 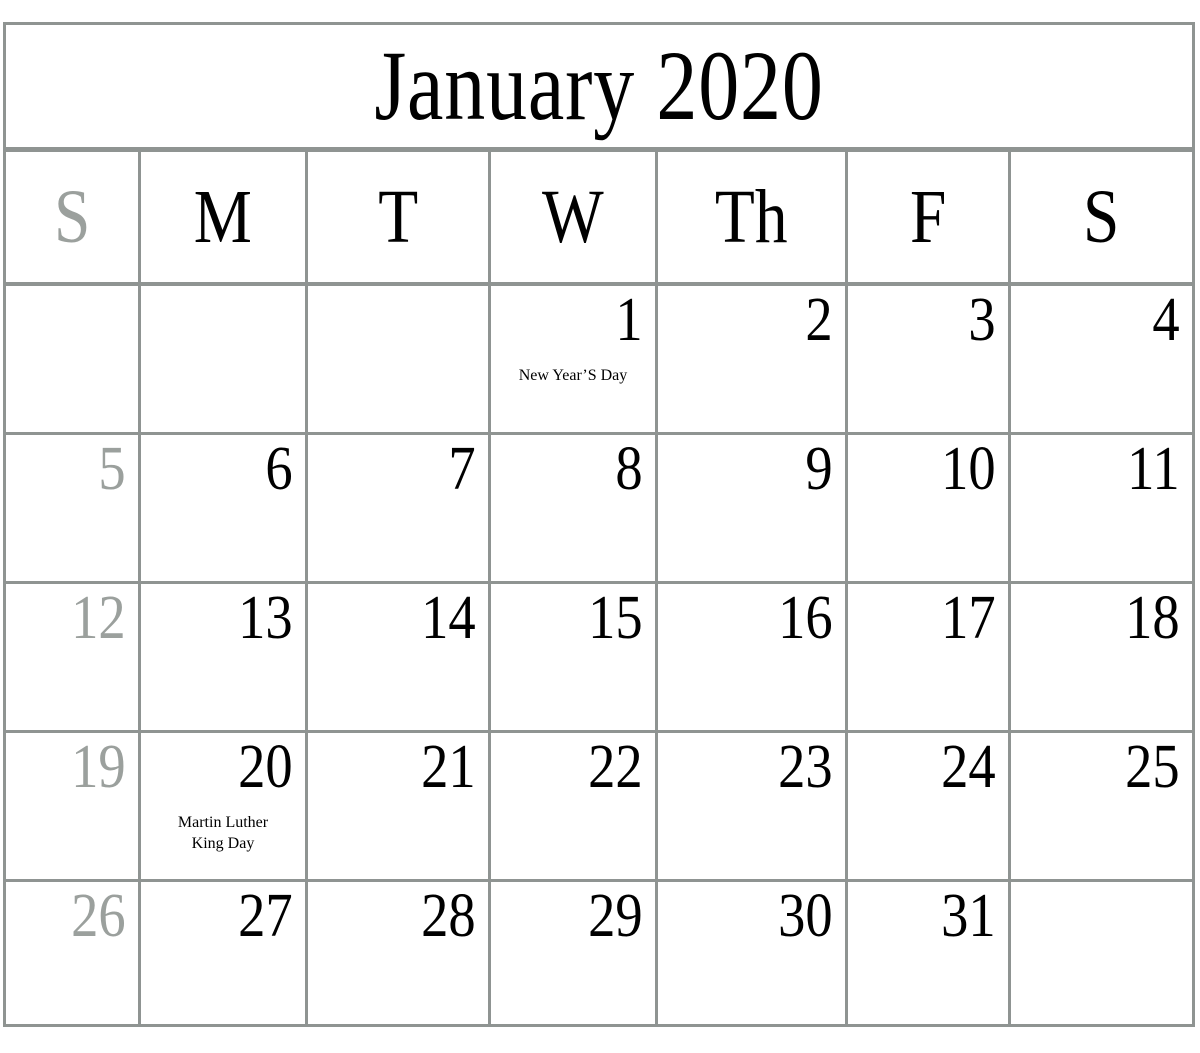 I want to click on day-number: 4, so click(x=1166, y=320).